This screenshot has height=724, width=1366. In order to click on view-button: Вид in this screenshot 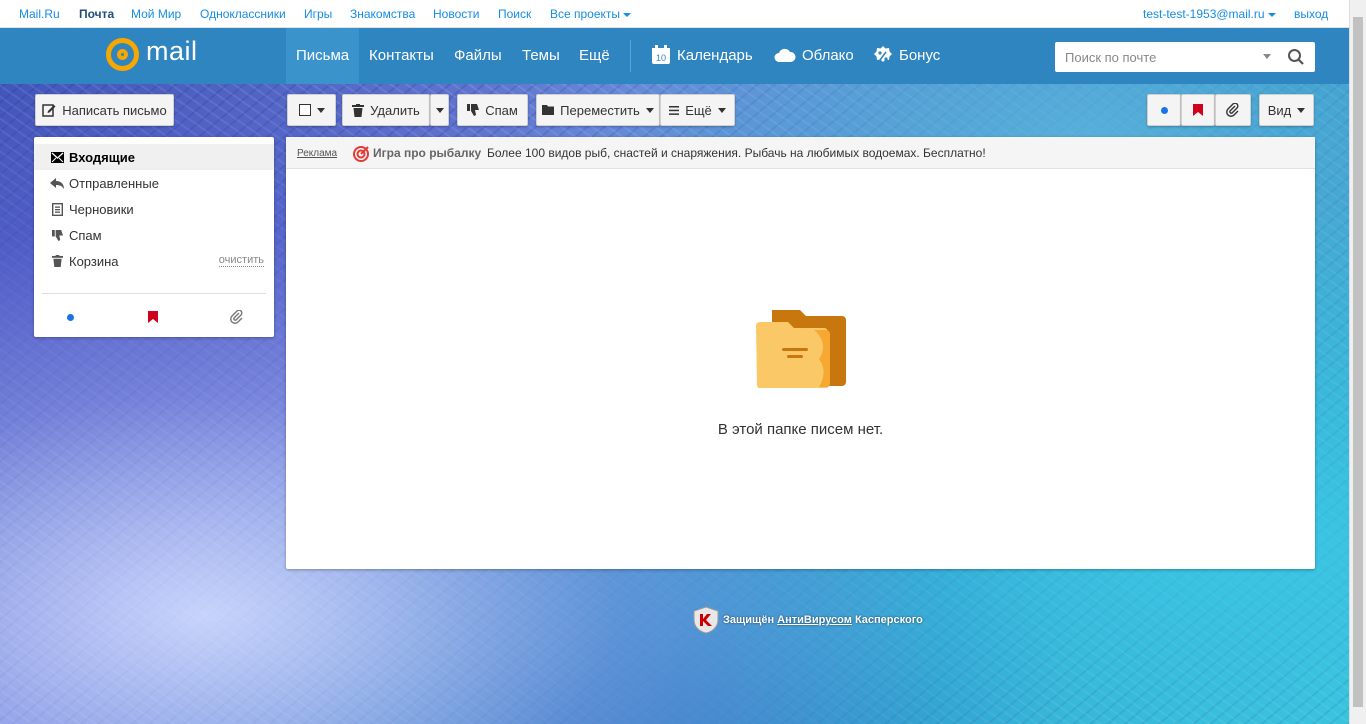, I will do `click(1286, 110)`.